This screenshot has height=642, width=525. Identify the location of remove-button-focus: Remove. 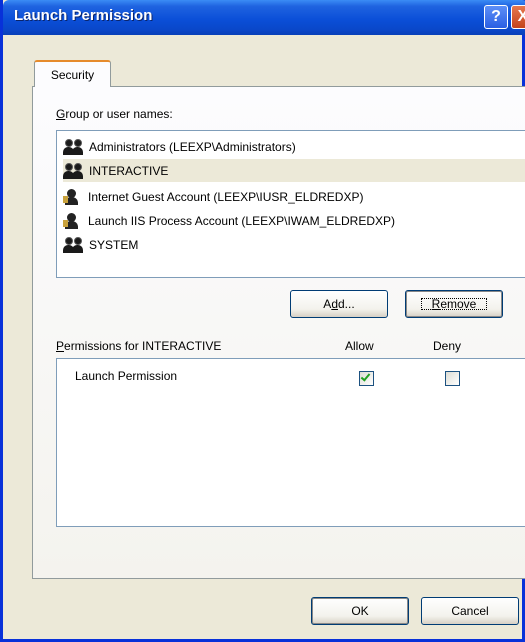
(454, 304).